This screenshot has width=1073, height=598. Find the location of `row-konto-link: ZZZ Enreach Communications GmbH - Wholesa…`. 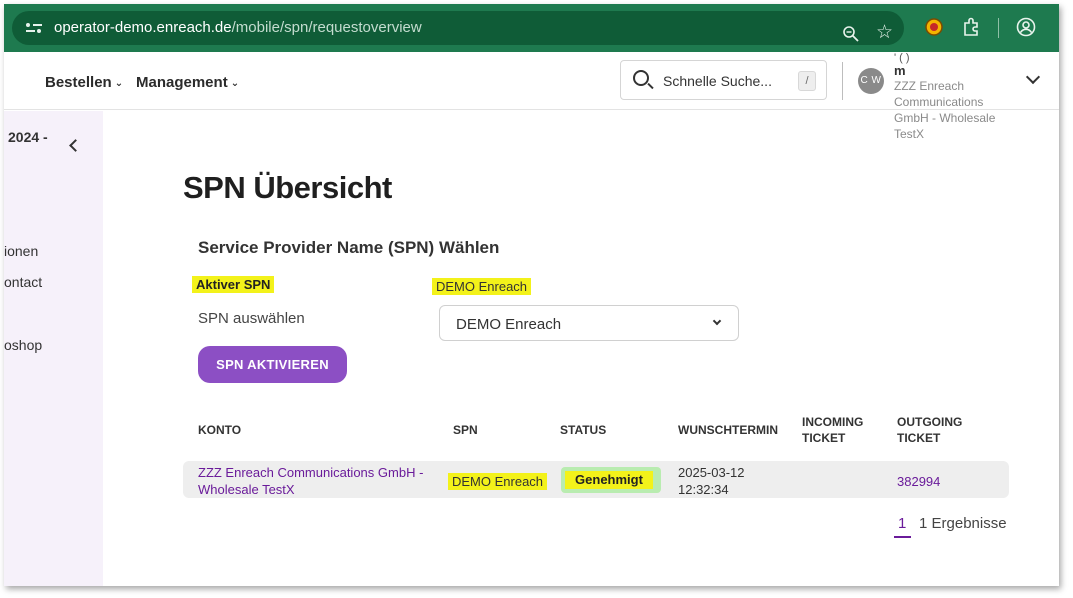

row-konto-link: ZZZ Enreach Communications GmbH - Wholesa… is located at coordinates (310, 481).